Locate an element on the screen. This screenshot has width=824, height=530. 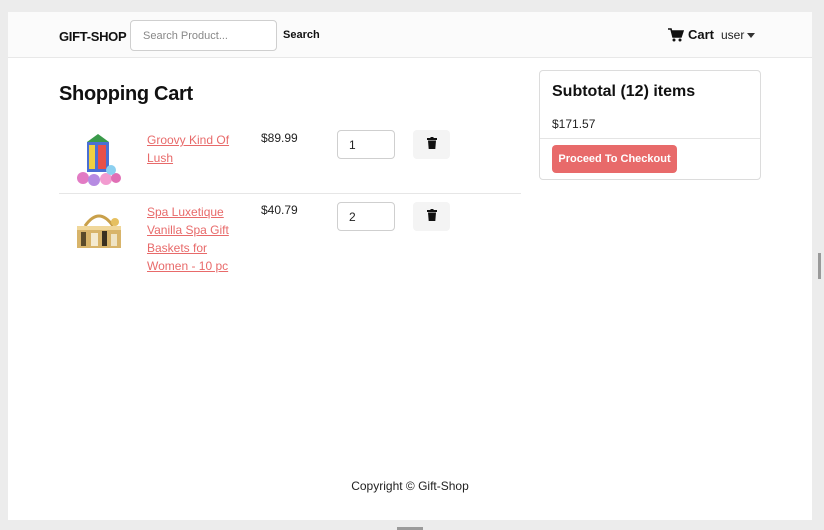
cart-icon is located at coordinates (676, 34).